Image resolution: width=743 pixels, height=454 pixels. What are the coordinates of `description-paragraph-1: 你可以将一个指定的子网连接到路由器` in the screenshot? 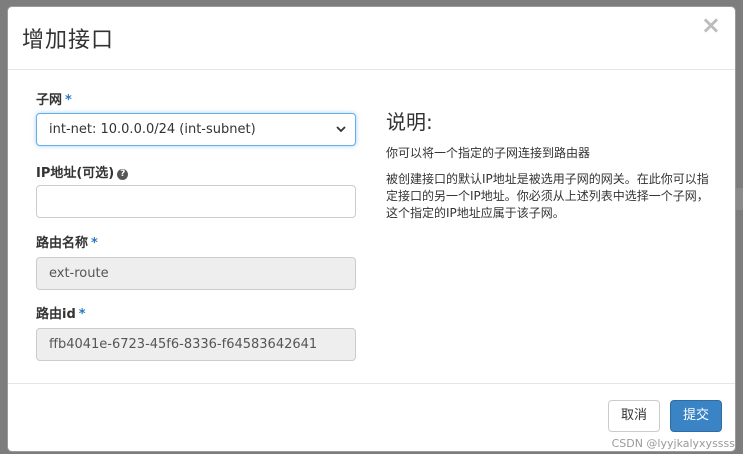 It's located at (488, 153).